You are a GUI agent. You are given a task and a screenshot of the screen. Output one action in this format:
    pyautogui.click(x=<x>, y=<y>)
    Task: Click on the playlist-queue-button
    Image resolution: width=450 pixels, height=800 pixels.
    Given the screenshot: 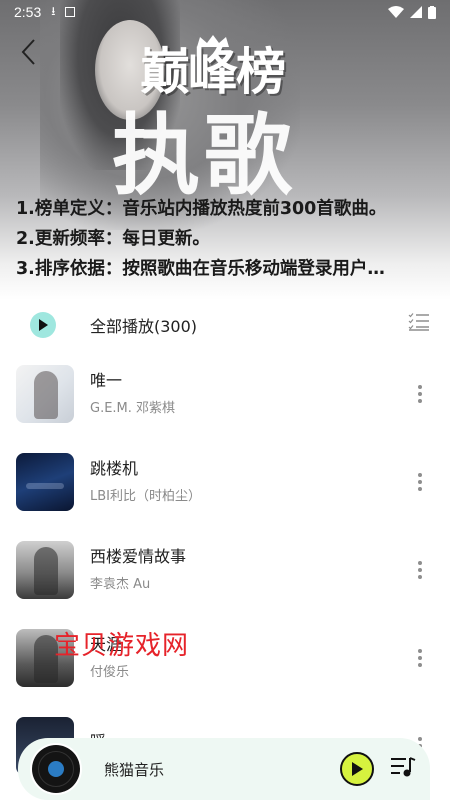 What is the action you would take?
    pyautogui.click(x=403, y=769)
    